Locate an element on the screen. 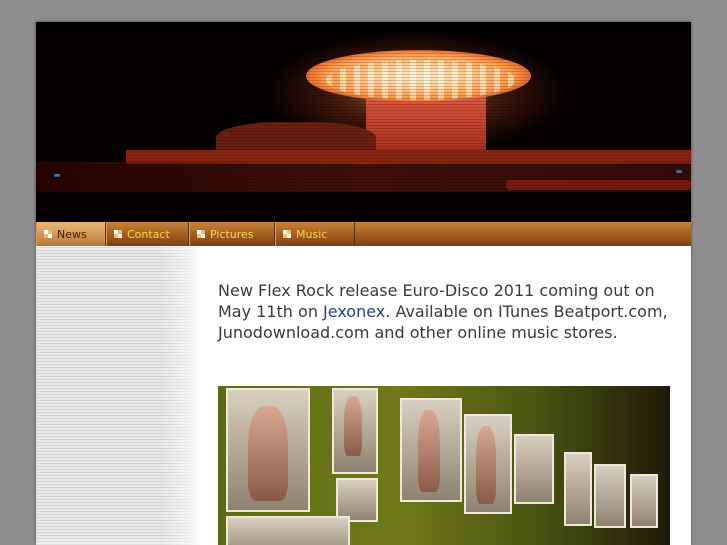  main-navigation: News Contact Pictures Music is located at coordinates (363, 234).